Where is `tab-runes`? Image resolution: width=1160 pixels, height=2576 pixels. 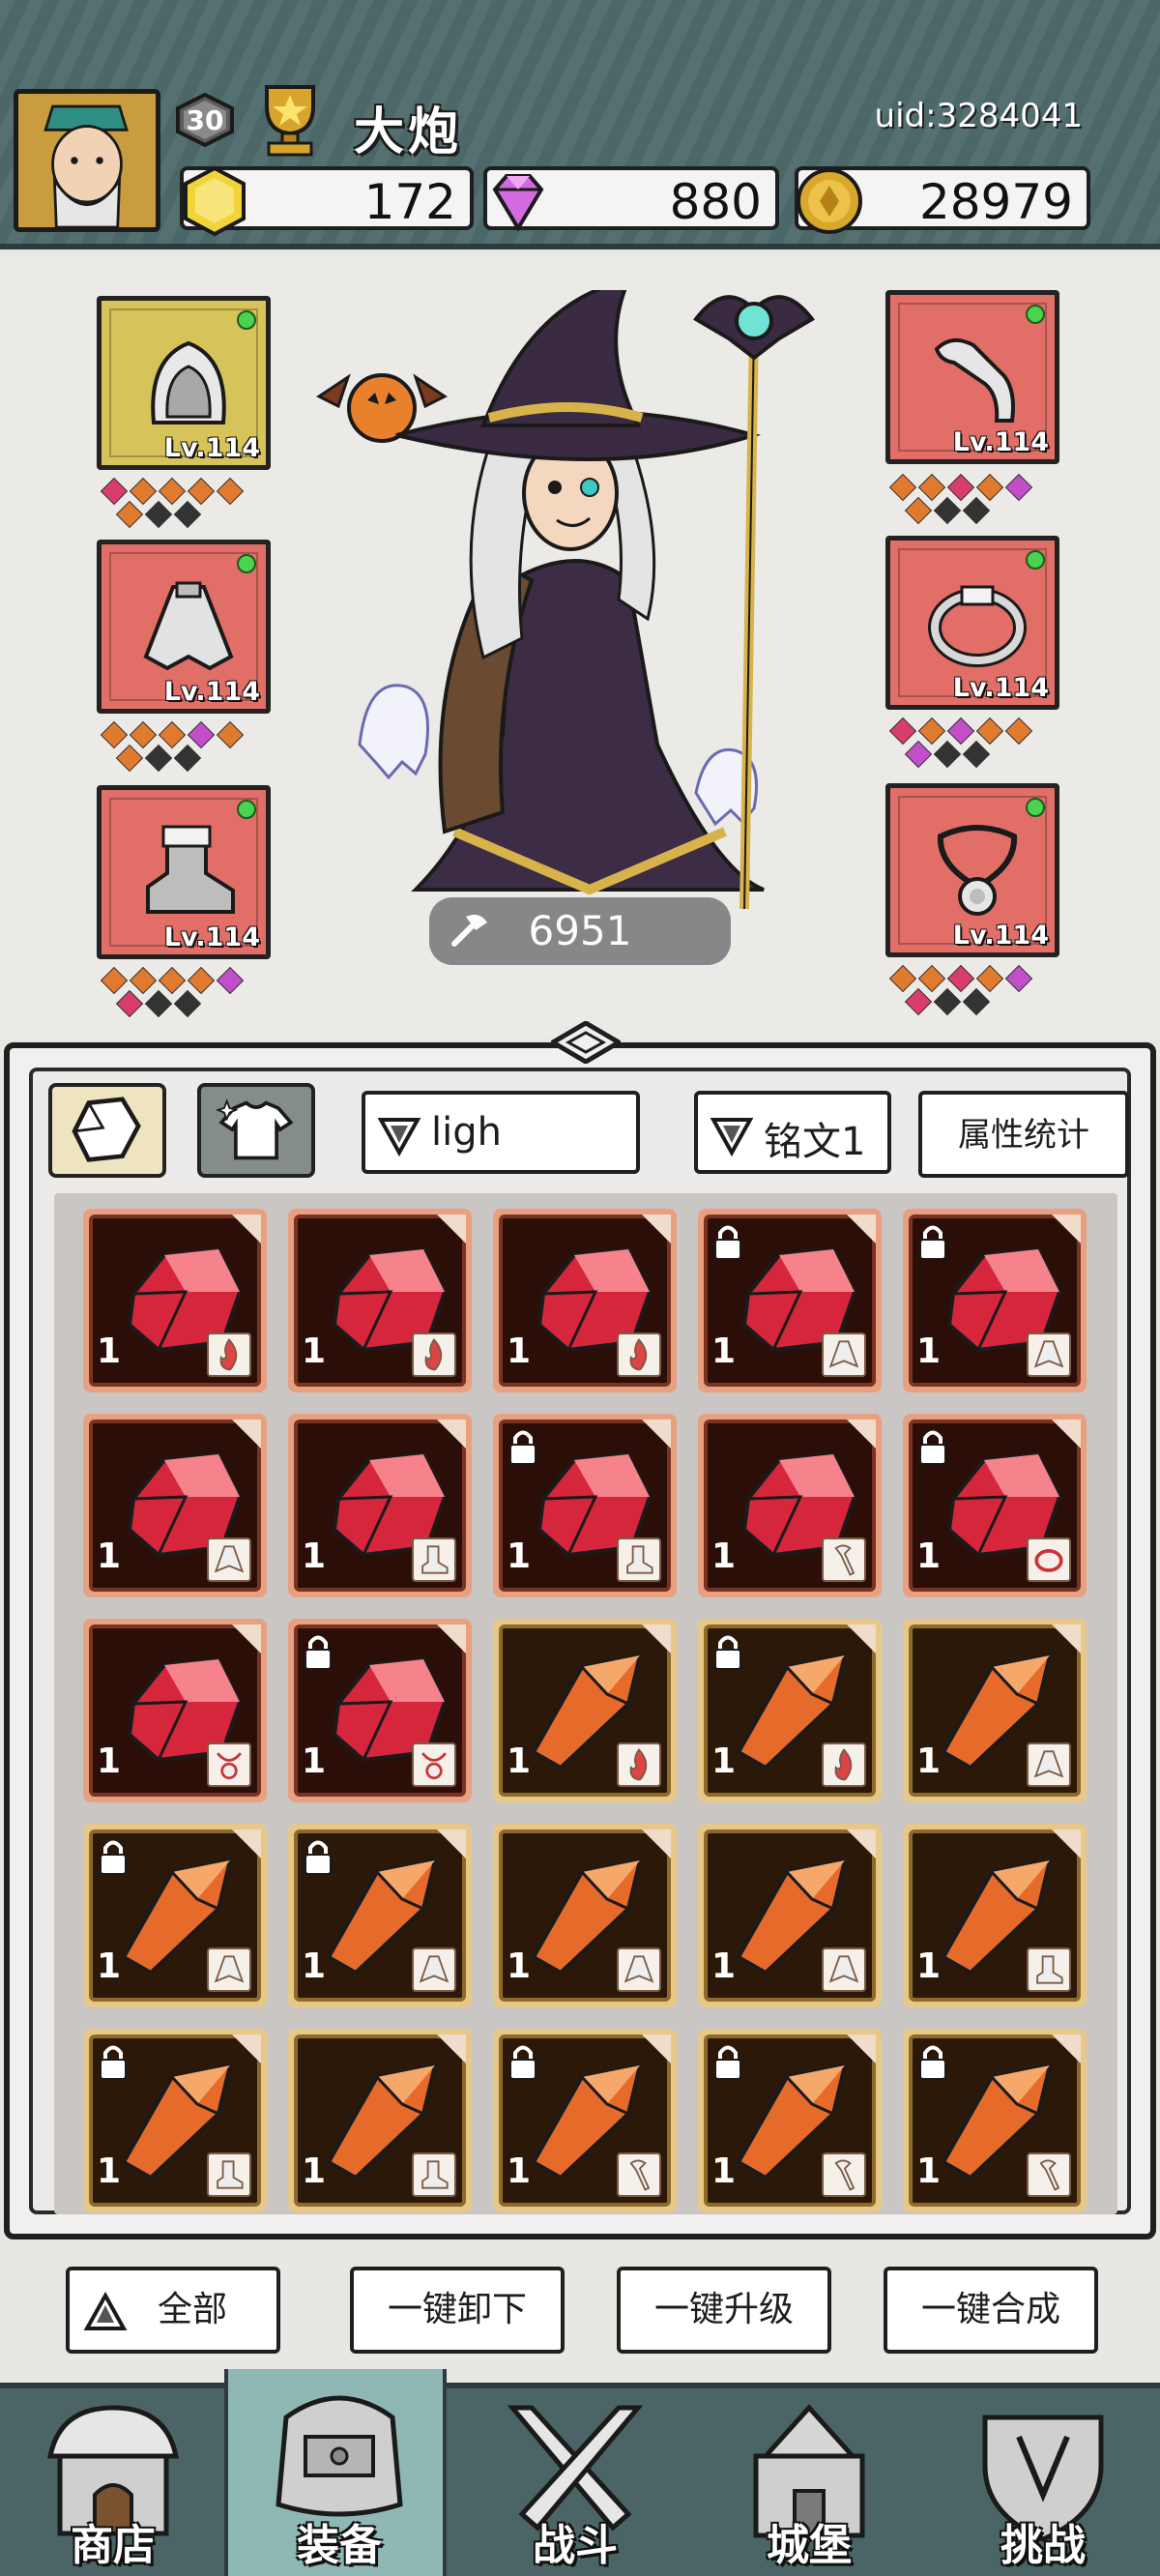
tab-runes is located at coordinates (107, 1130).